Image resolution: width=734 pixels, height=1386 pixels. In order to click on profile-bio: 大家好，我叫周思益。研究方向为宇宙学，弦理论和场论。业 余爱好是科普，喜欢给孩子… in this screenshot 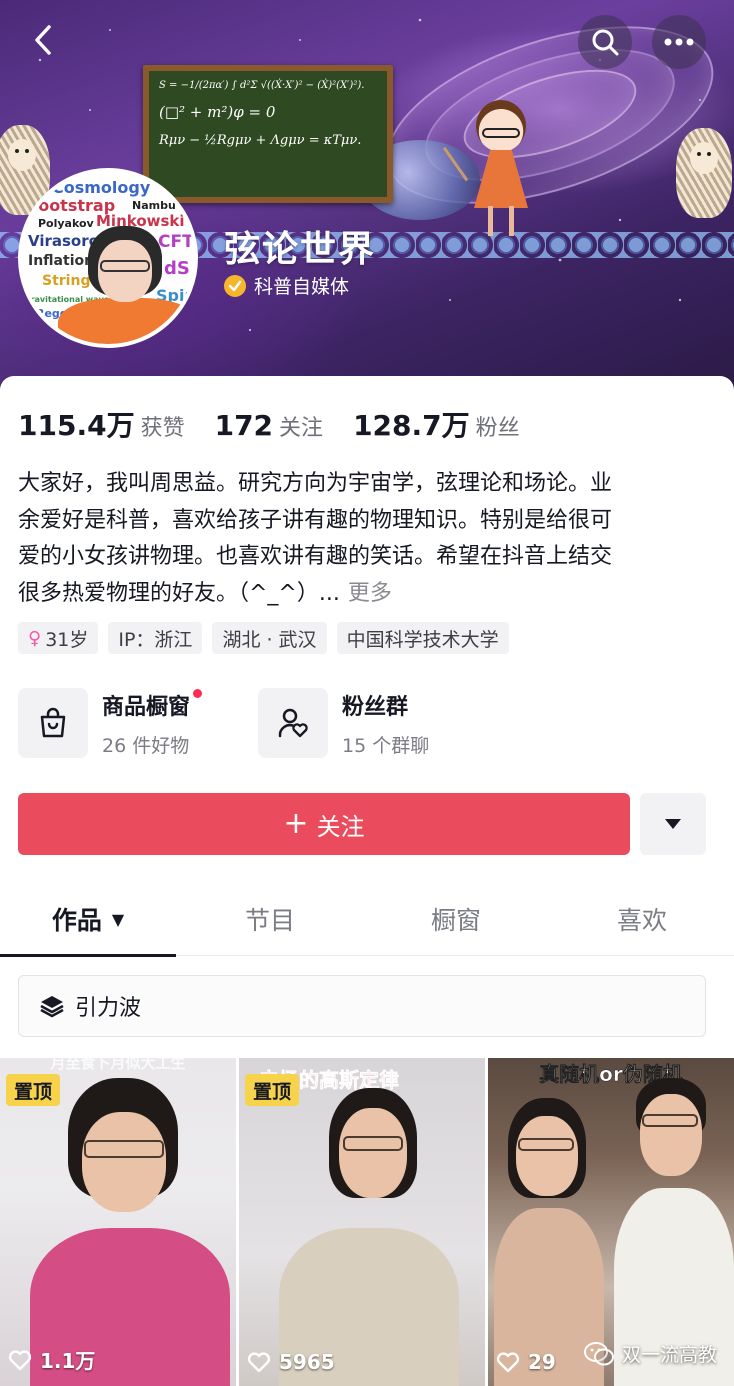, I will do `click(368, 539)`.